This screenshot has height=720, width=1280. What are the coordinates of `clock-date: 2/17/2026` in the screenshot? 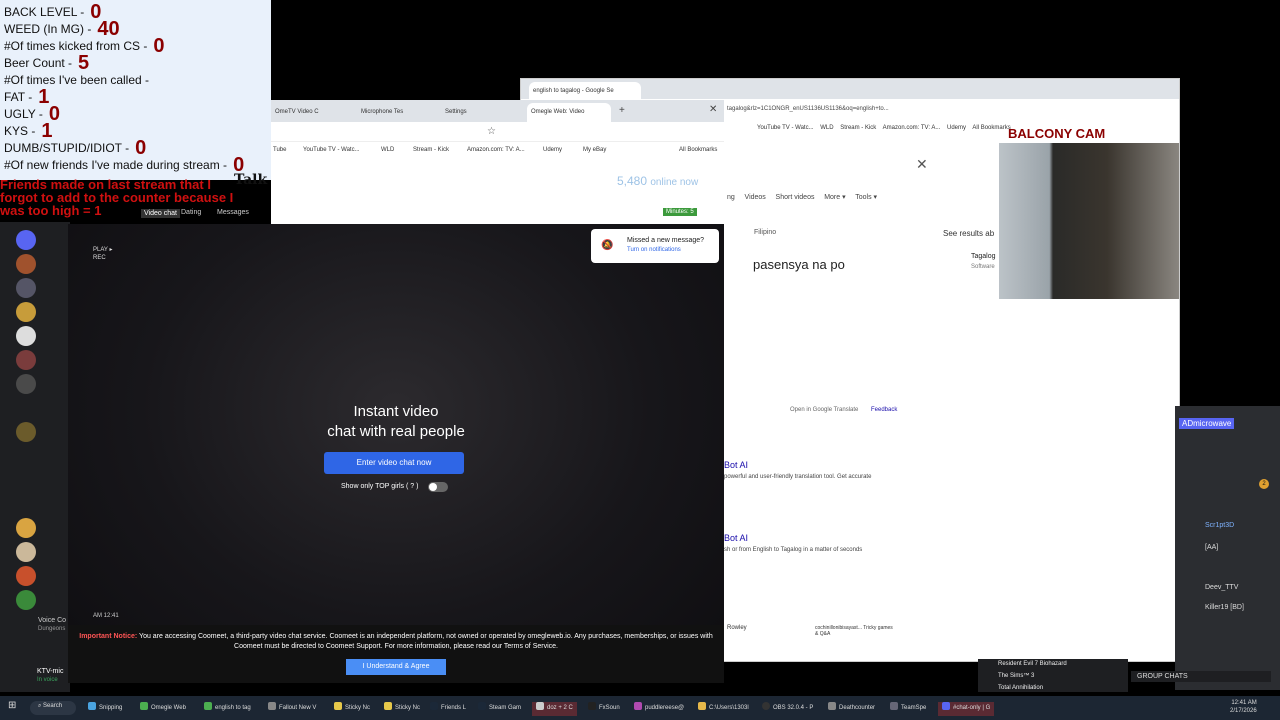 It's located at (1243, 711).